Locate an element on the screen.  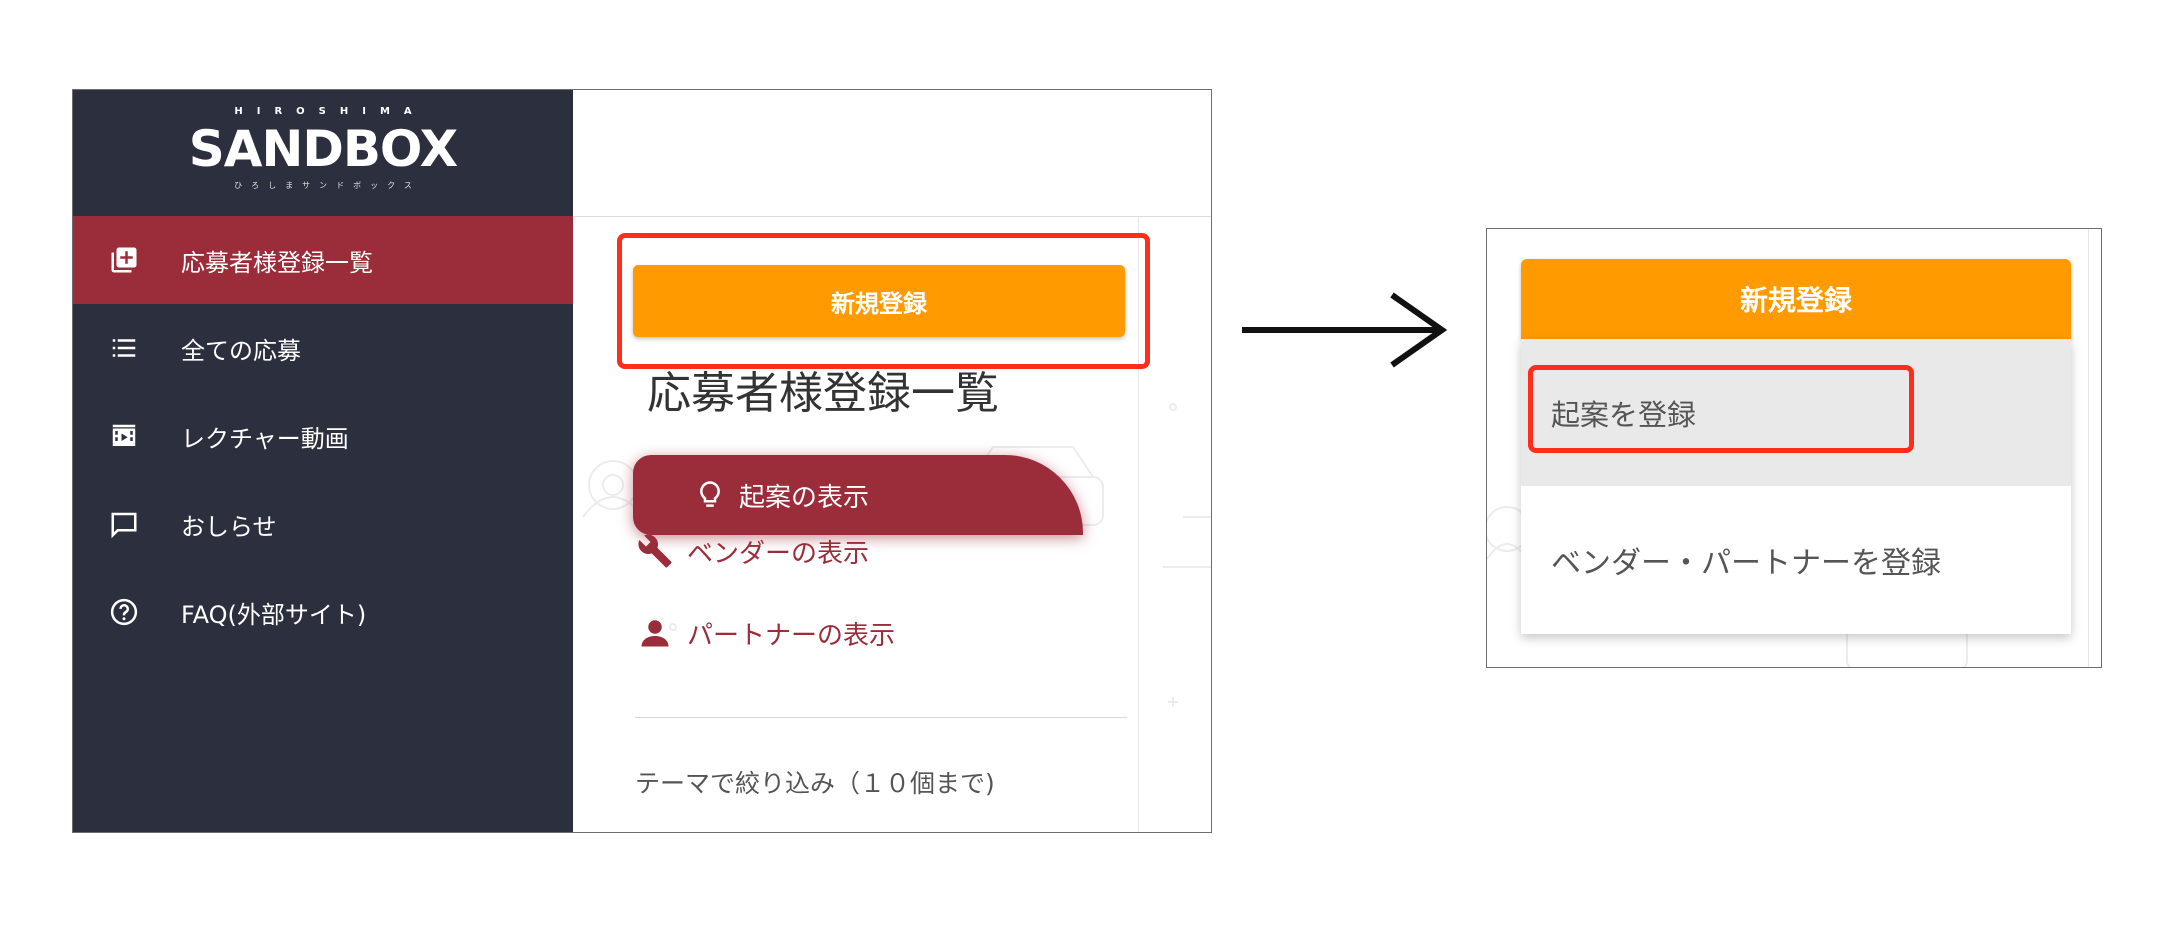
theme-filter-label: テーマで絞り込み（１０個まで) is located at coordinates (815, 783).